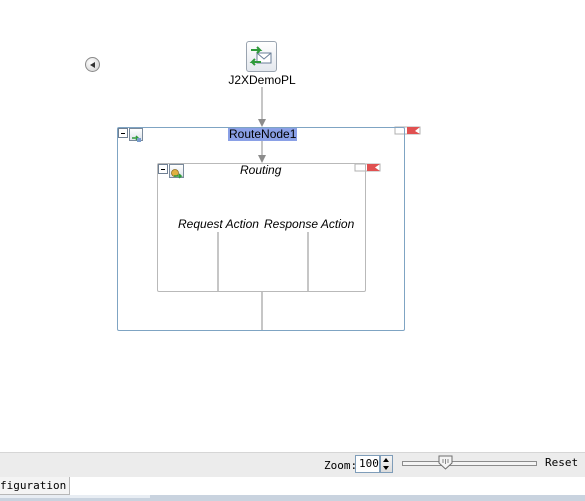 The width and height of the screenshot is (585, 501). What do you see at coordinates (262, 123) in the screenshot?
I see `arrow-head-icon` at bounding box center [262, 123].